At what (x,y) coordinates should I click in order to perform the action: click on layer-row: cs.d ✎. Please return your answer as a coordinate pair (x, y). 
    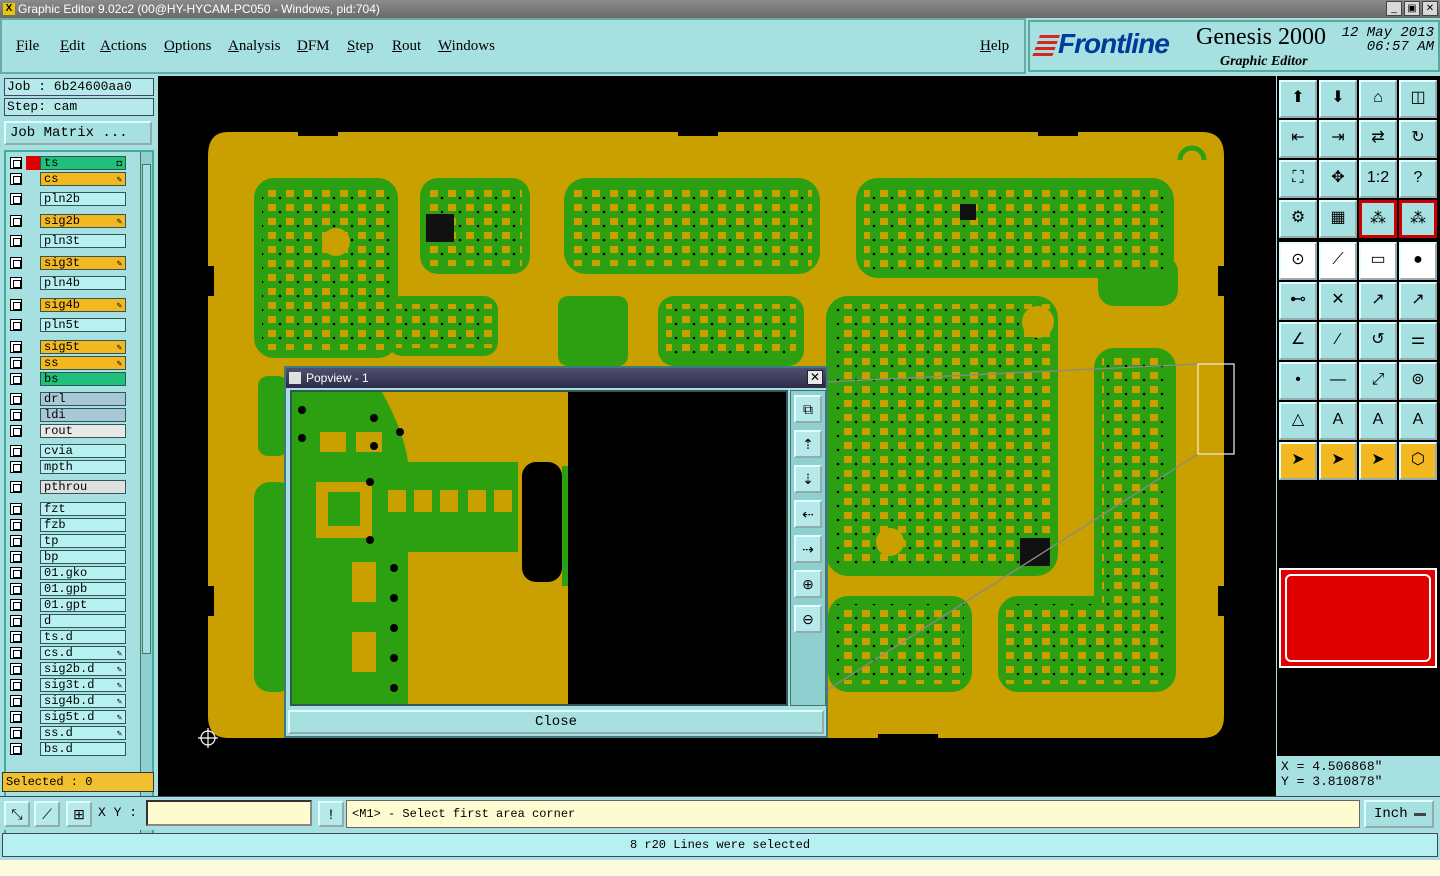
    Looking at the image, I should click on (67, 653).